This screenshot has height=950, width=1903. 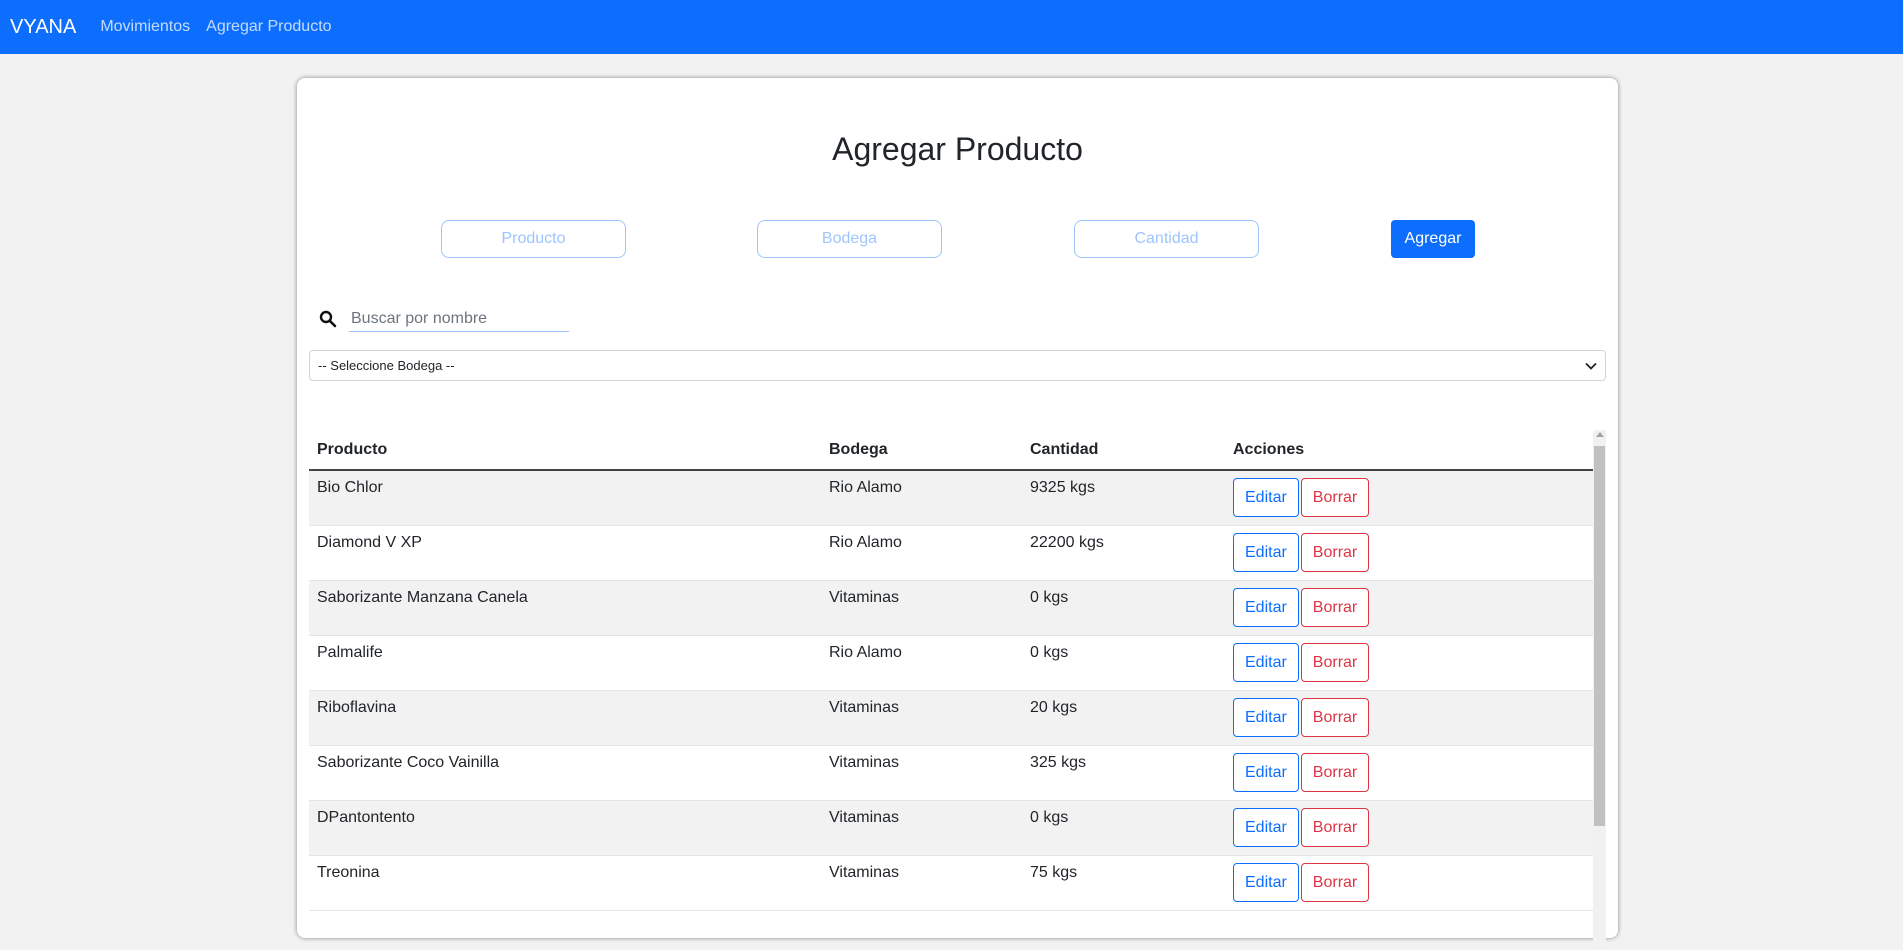 What do you see at coordinates (565, 498) in the screenshot?
I see `cell-producto: Bio Chlor` at bounding box center [565, 498].